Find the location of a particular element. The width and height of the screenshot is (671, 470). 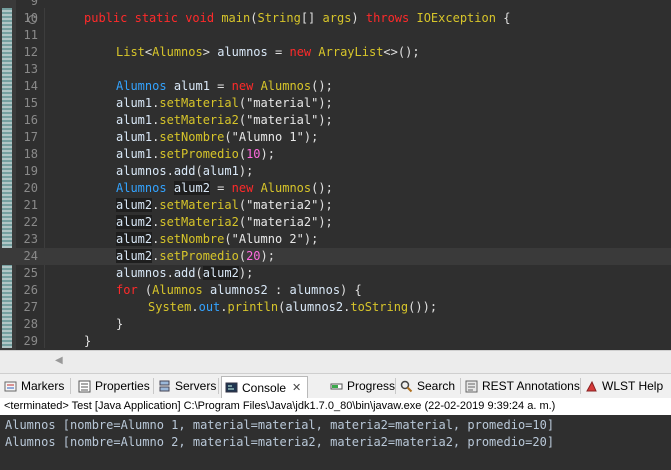

code-text: alum2.setMateria2("materia2"); is located at coordinates (224, 222).